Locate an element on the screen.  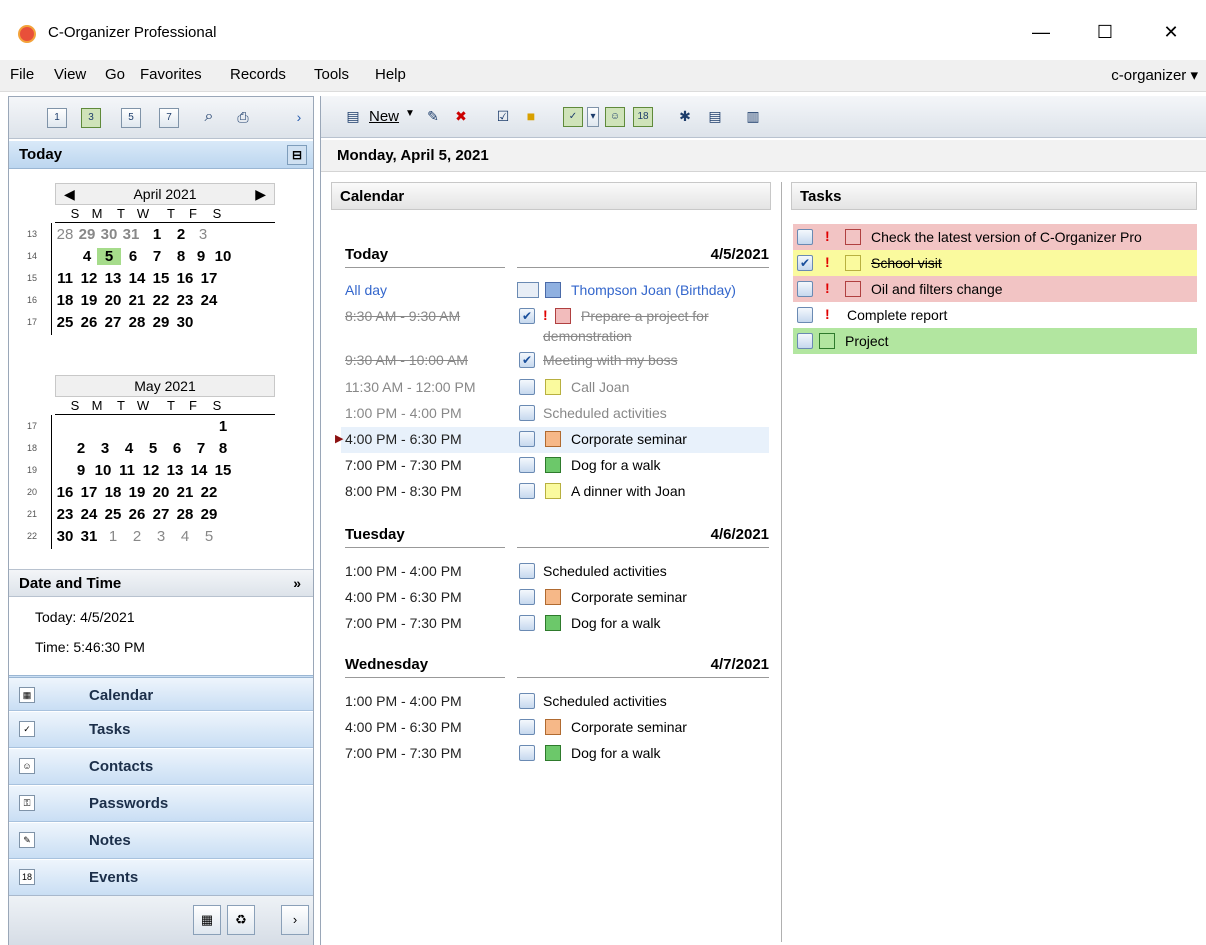
date-time-header: Date and Time » is located at coordinates (161, 583).